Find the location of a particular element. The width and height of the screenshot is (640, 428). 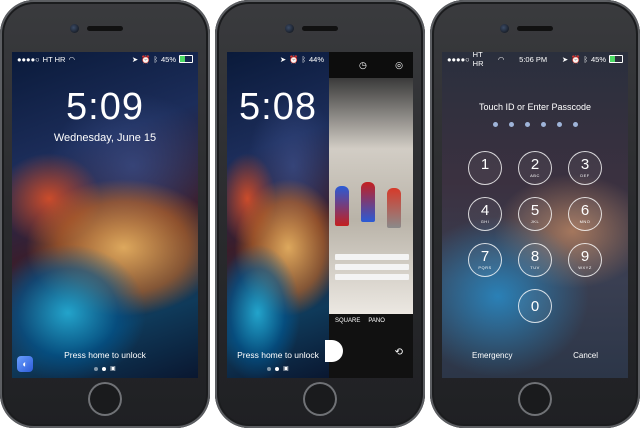

key-0: 0 is located at coordinates (535, 306).